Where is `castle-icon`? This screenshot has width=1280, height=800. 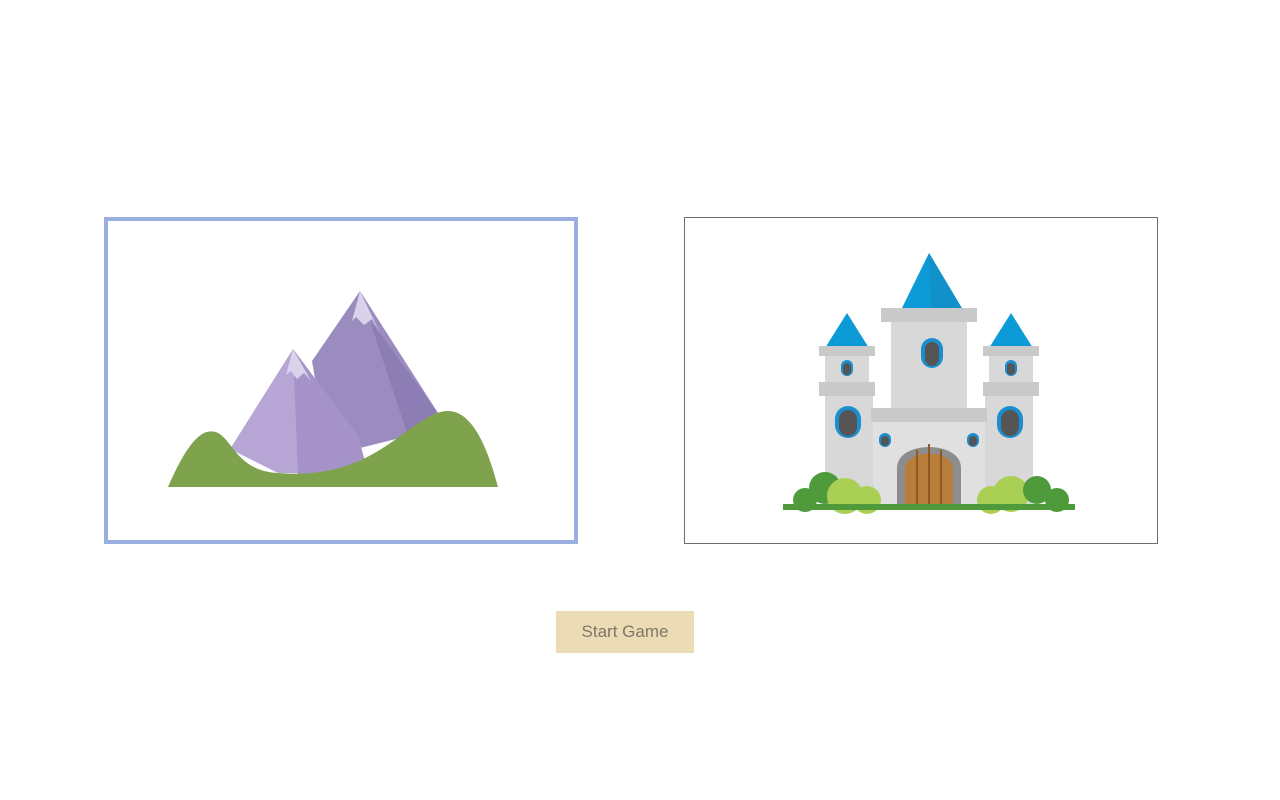 castle-icon is located at coordinates (929, 383).